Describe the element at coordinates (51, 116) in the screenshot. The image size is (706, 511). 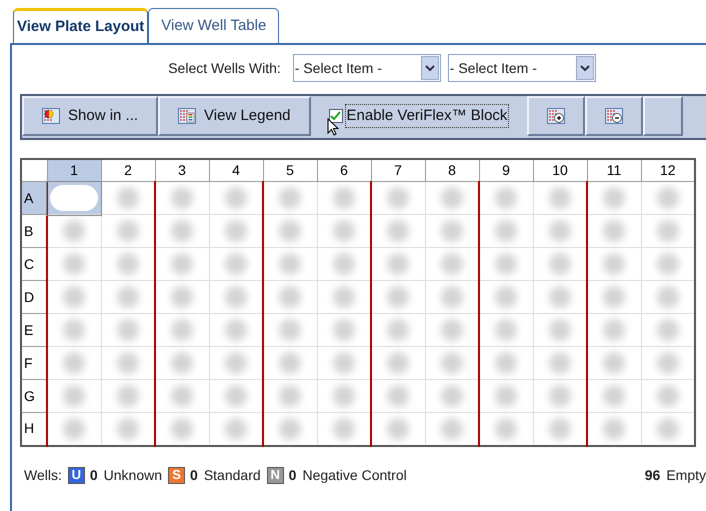
I see `plate-color-icon` at that location.